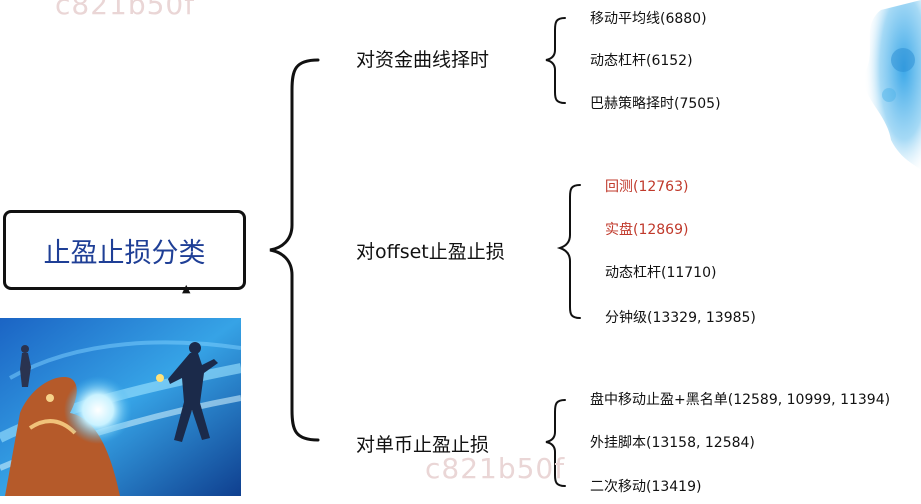  I want to click on leaf-item: 外挂脚本(13158, 12584), so click(672, 443).